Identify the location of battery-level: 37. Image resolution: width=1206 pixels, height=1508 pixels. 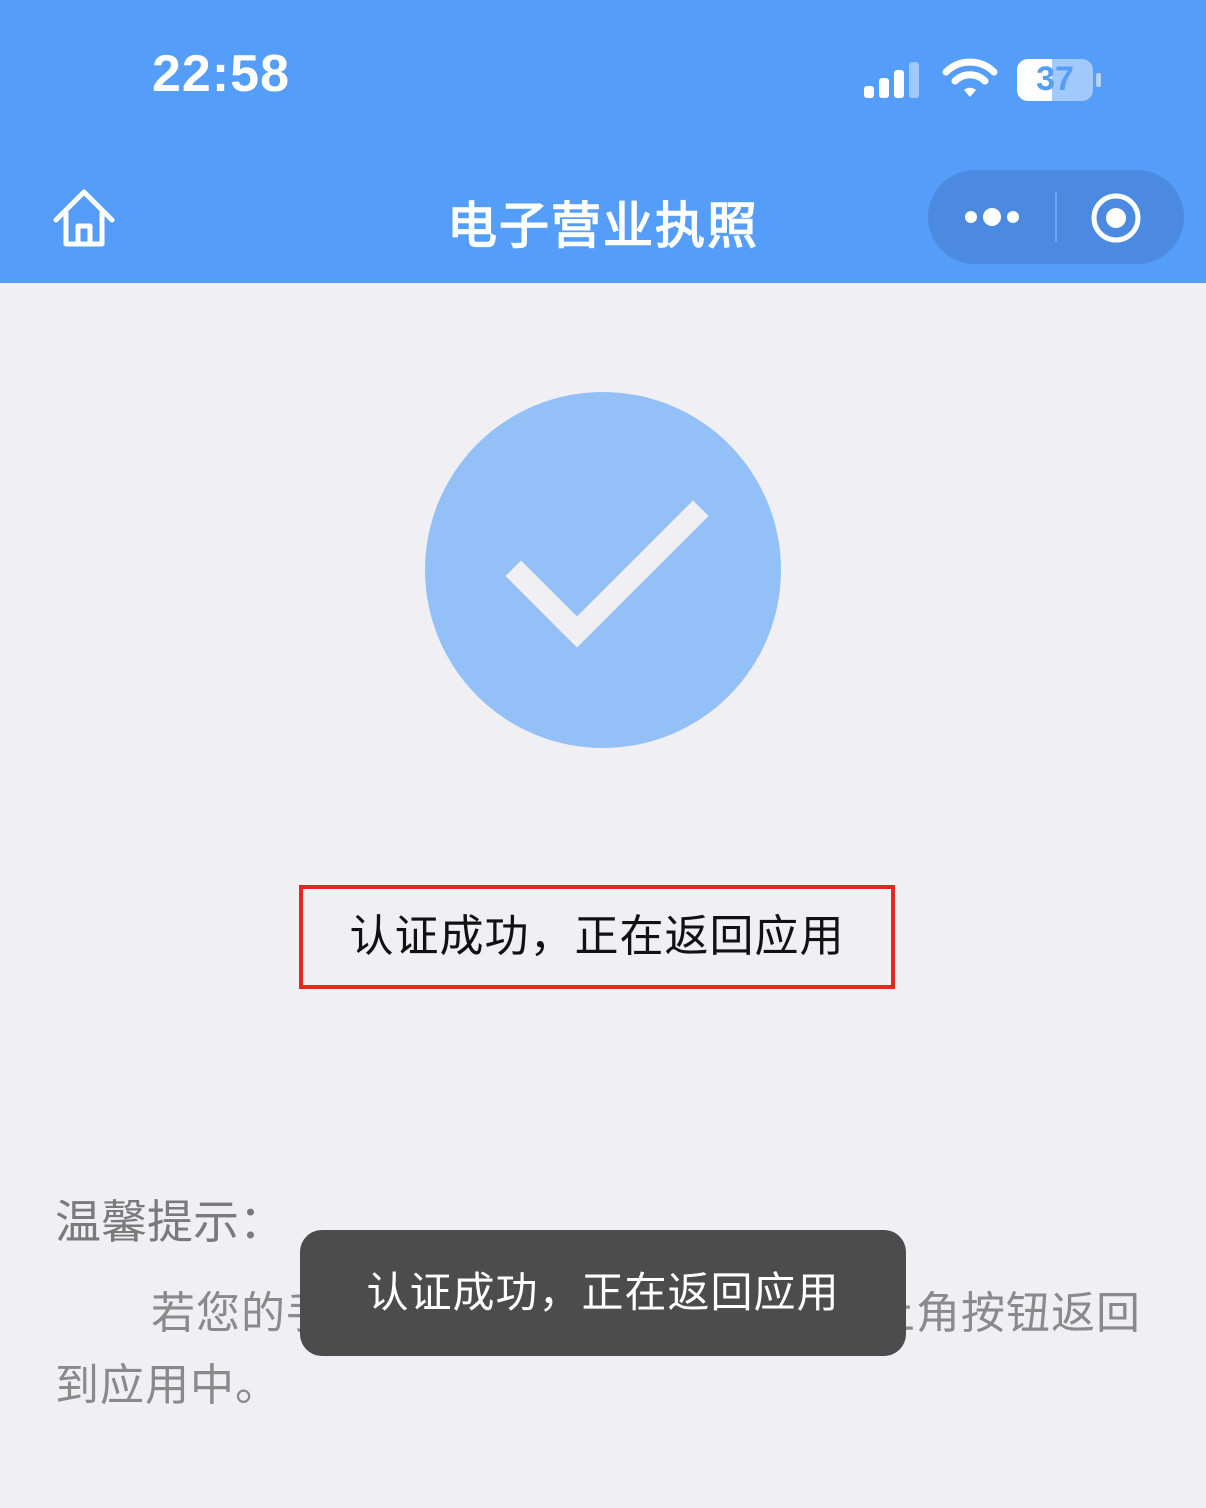
(1055, 79).